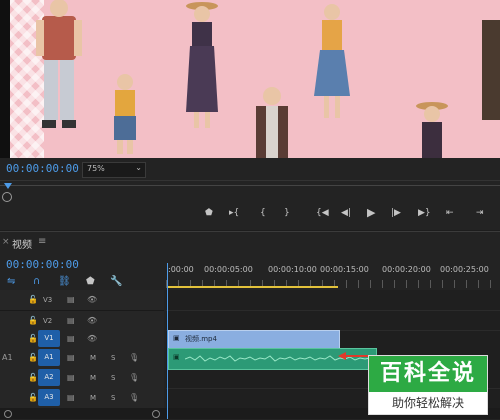 The height and width of the screenshot is (420, 500). I want to click on sequence-tab: 视频, so click(22, 243).